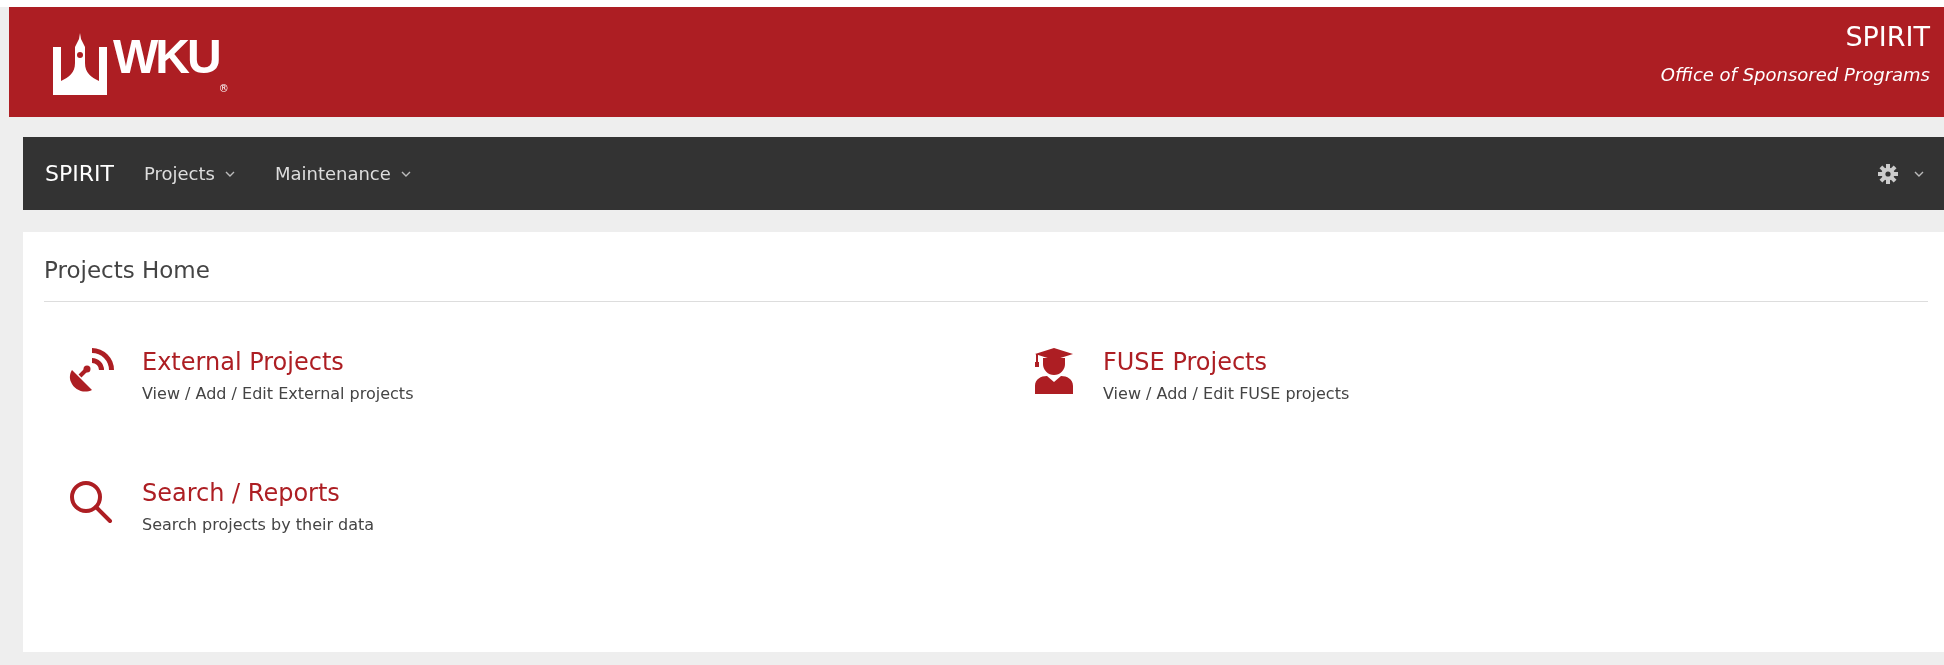  What do you see at coordinates (91, 502) in the screenshot?
I see `search-icon` at bounding box center [91, 502].